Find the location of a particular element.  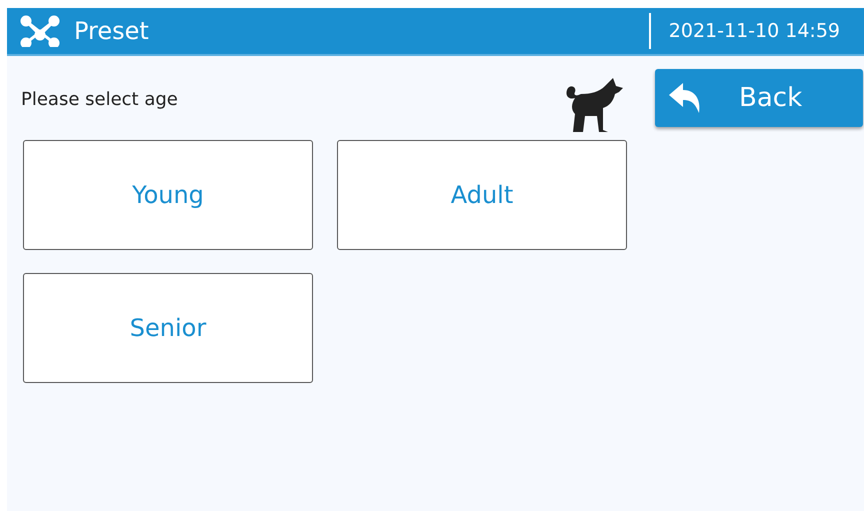

prompt-text: Please select age is located at coordinates (99, 99).